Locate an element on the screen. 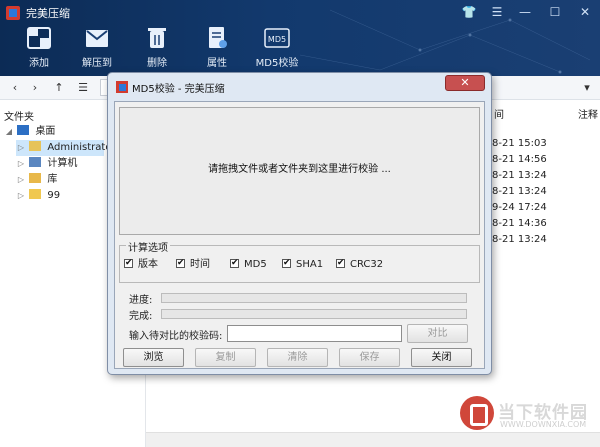  toolbar-properties-label: 属性 is located at coordinates (217, 63).